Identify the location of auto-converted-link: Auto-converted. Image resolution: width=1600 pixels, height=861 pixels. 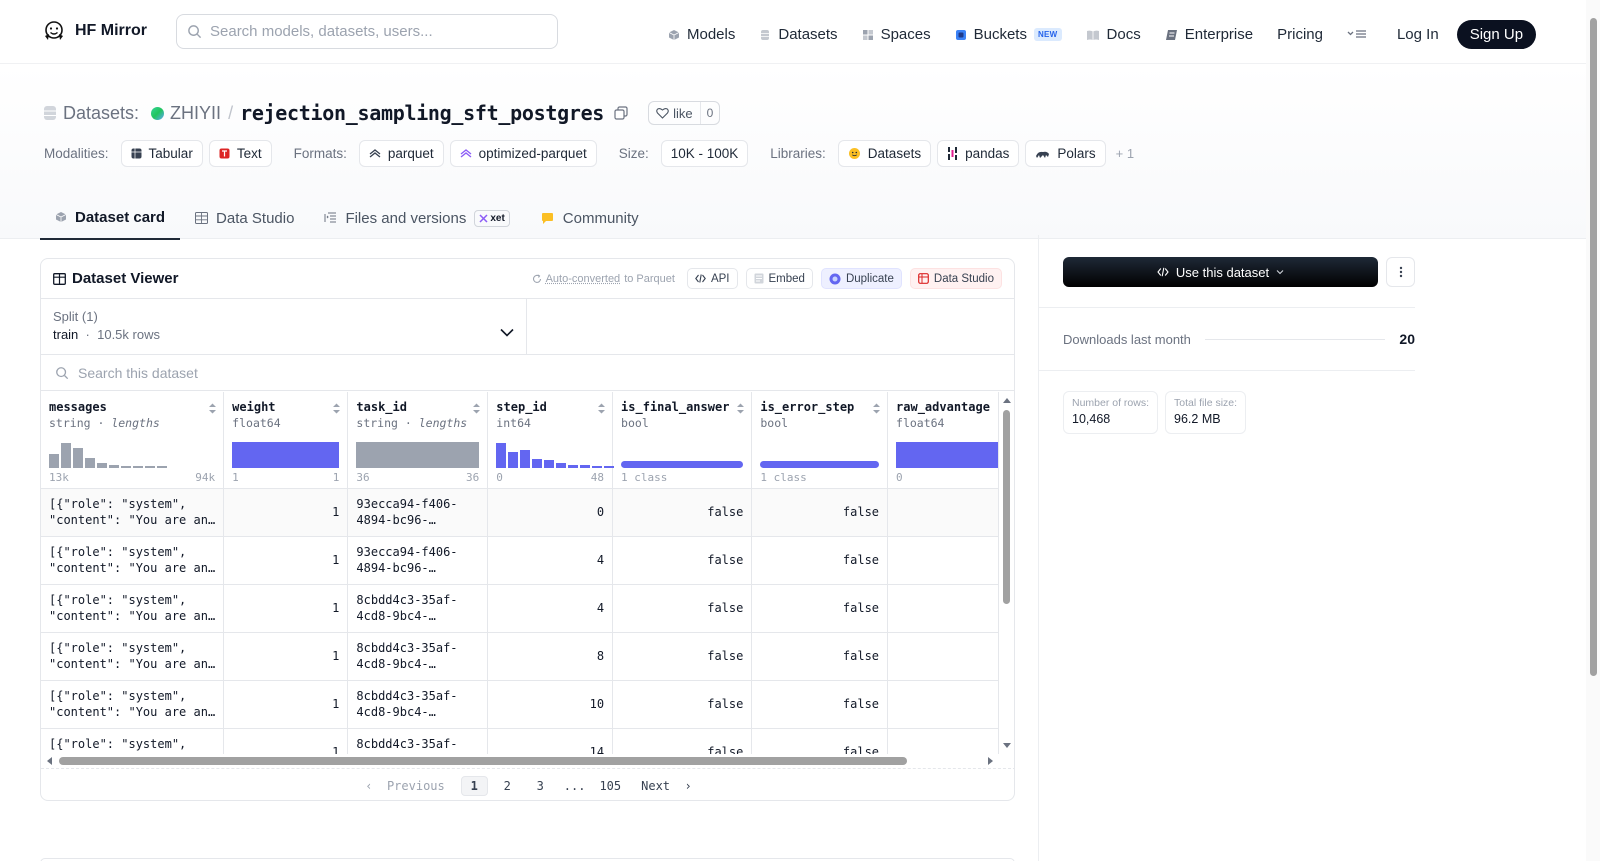
(583, 279).